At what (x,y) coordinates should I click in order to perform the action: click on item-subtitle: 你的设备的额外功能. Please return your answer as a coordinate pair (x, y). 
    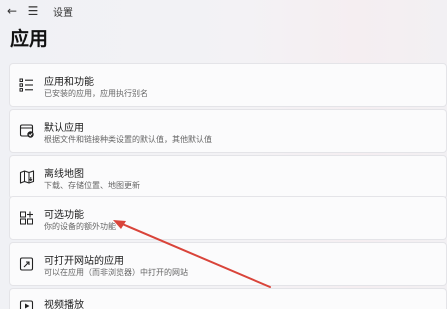
    Looking at the image, I should click on (80, 226).